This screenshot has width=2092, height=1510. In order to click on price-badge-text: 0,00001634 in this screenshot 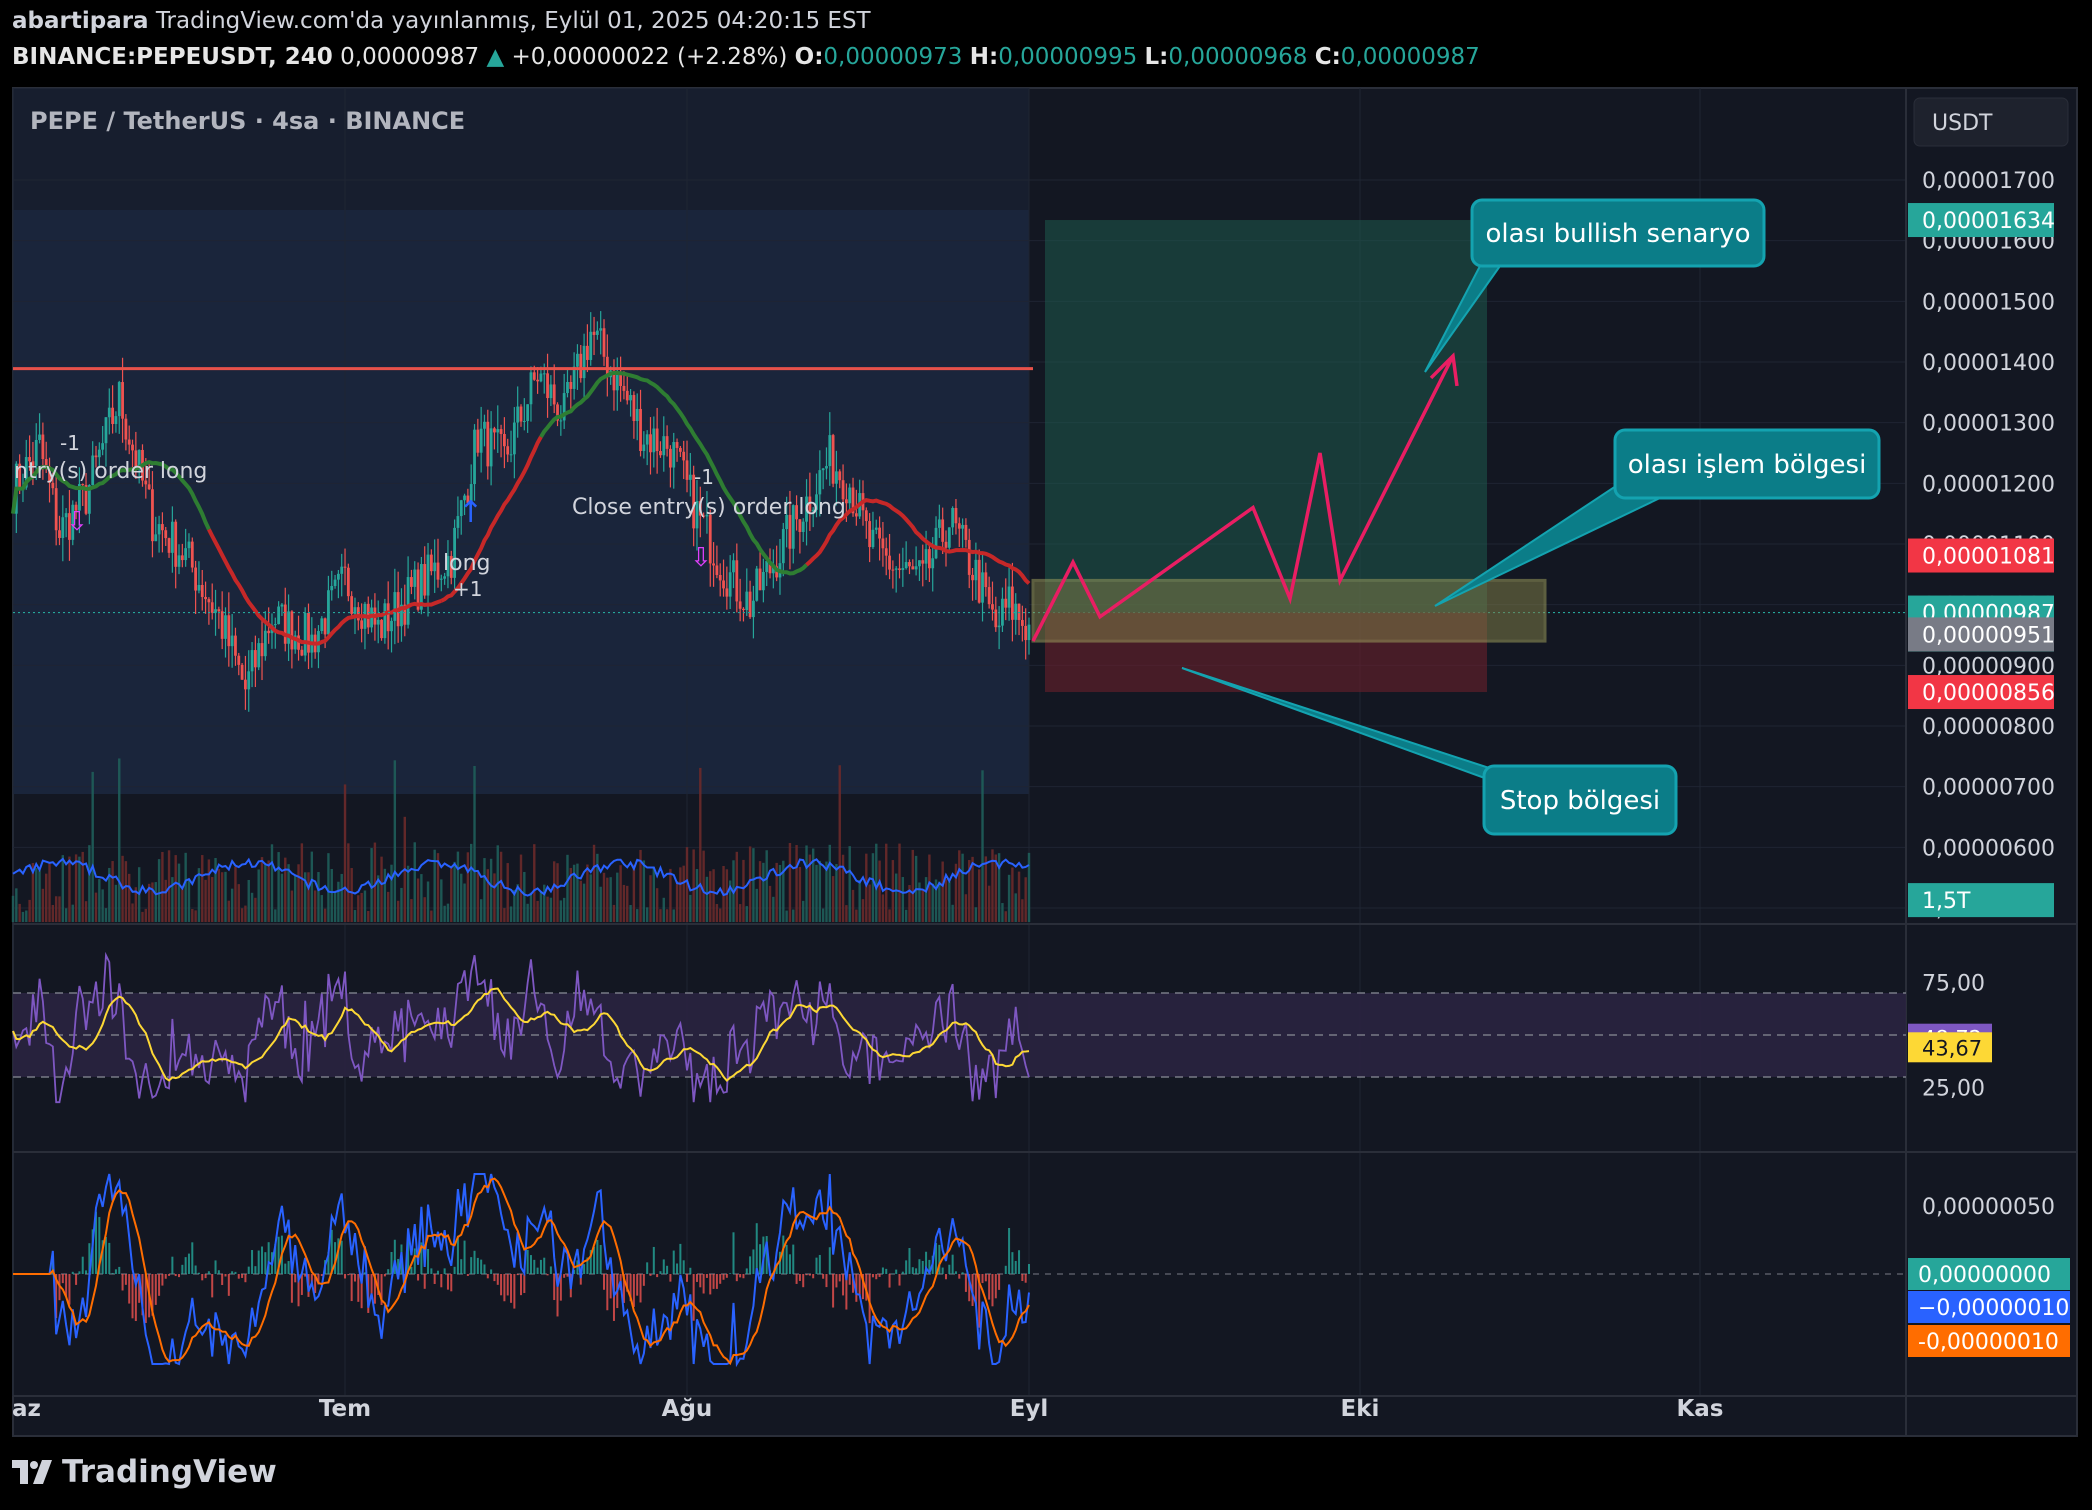, I will do `click(1988, 221)`.